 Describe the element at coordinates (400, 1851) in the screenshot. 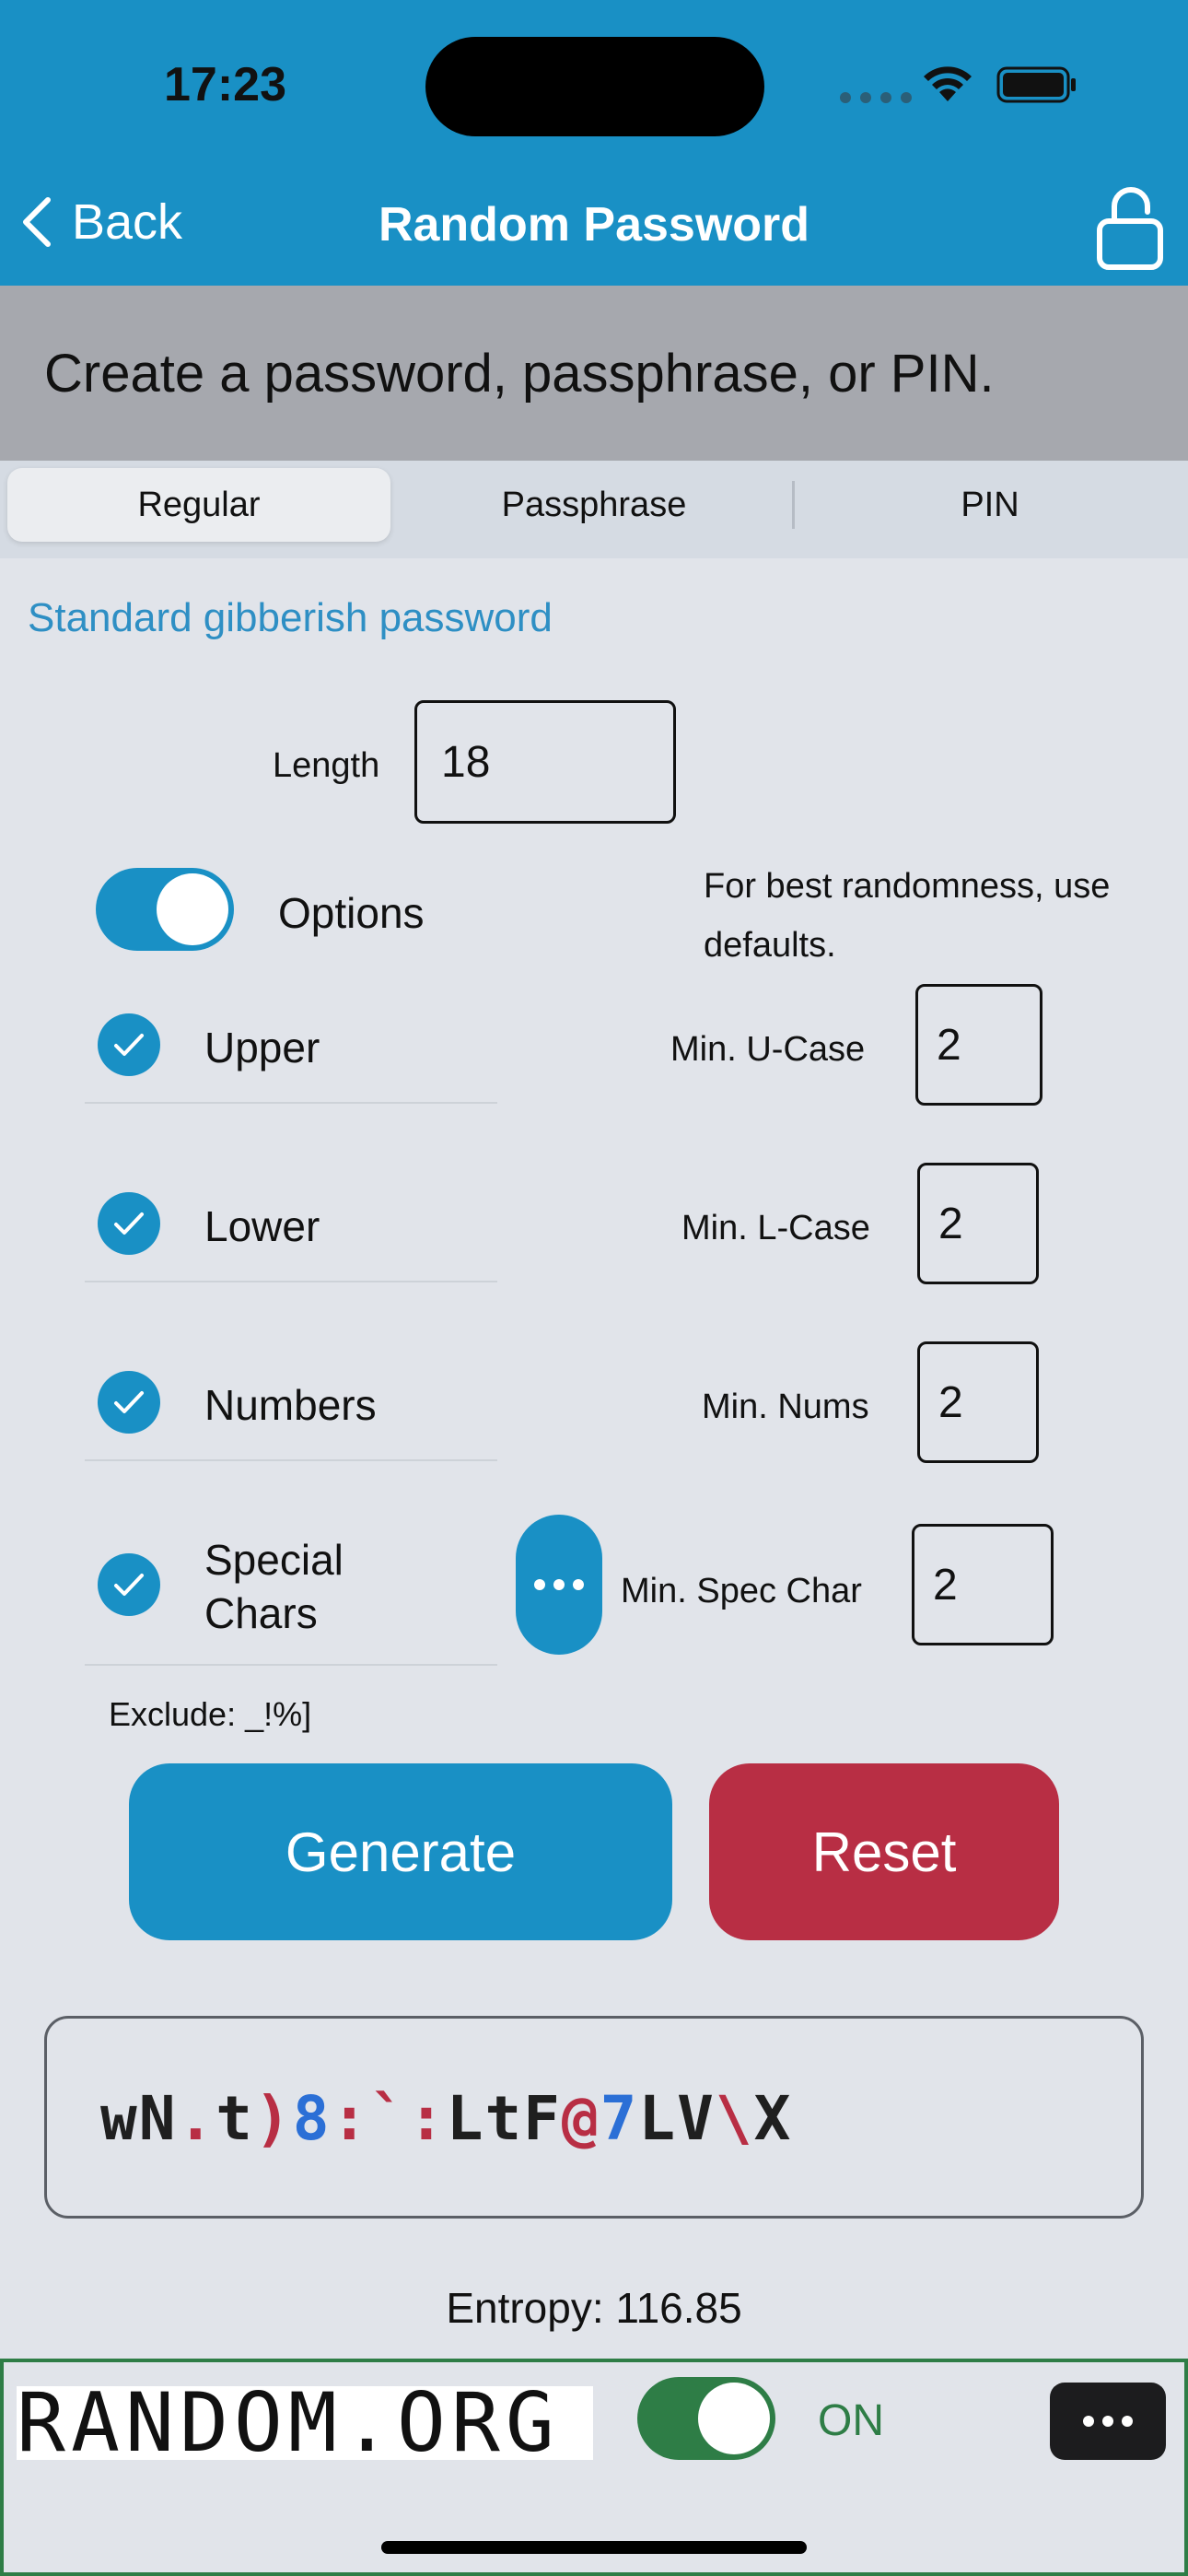

I see `generate-button: Generate` at that location.